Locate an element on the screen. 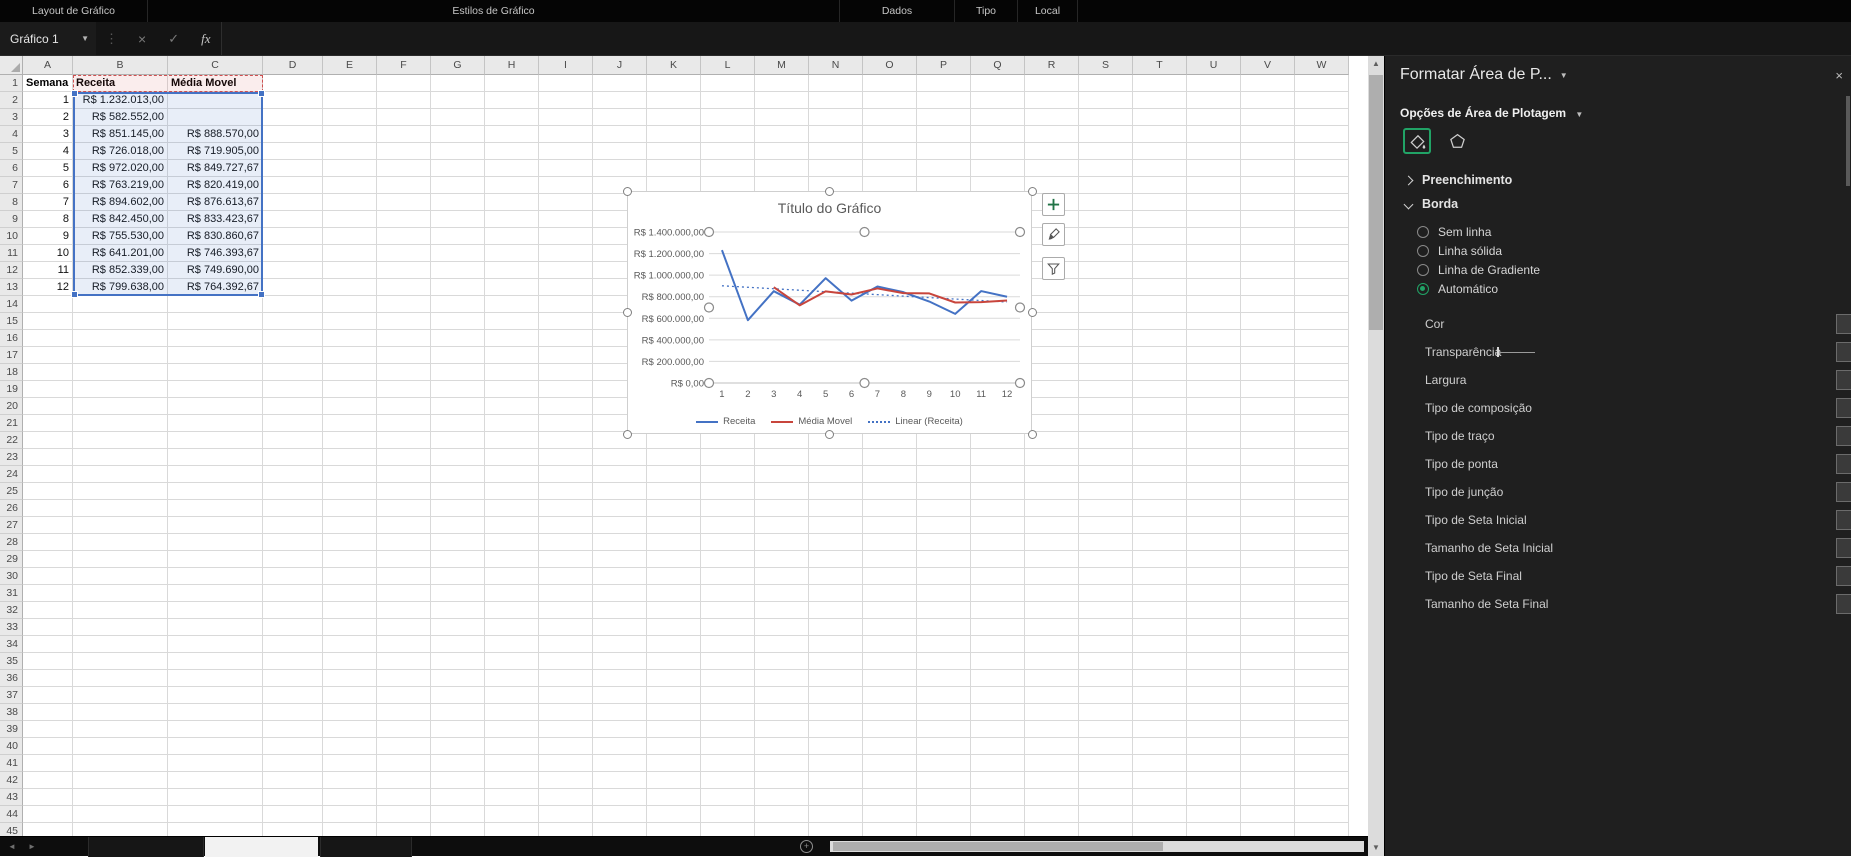 This screenshot has width=1851, height=857. cell-A42 is located at coordinates (48, 780).